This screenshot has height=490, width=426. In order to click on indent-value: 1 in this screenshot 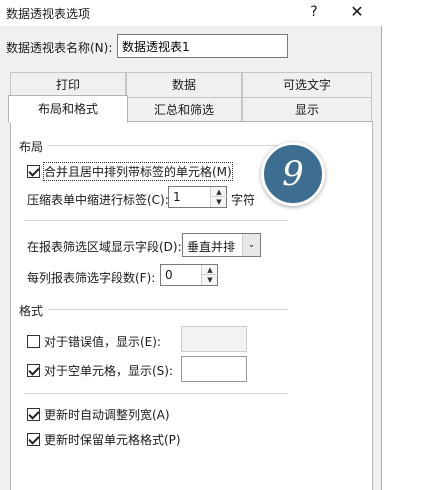, I will do `click(177, 197)`.